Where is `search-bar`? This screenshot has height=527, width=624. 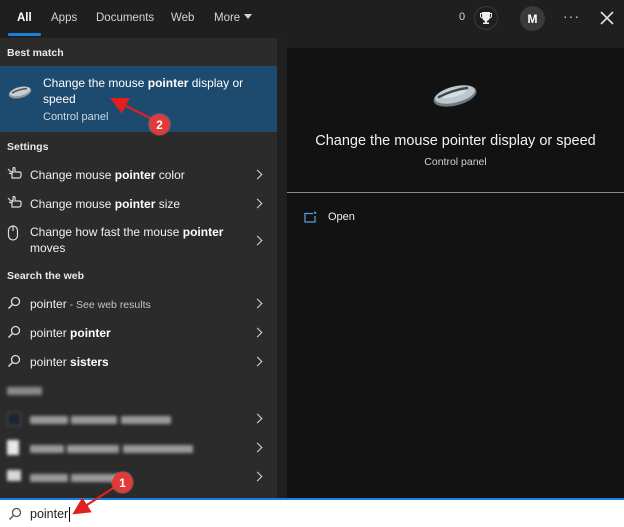
search-bar is located at coordinates (312, 512).